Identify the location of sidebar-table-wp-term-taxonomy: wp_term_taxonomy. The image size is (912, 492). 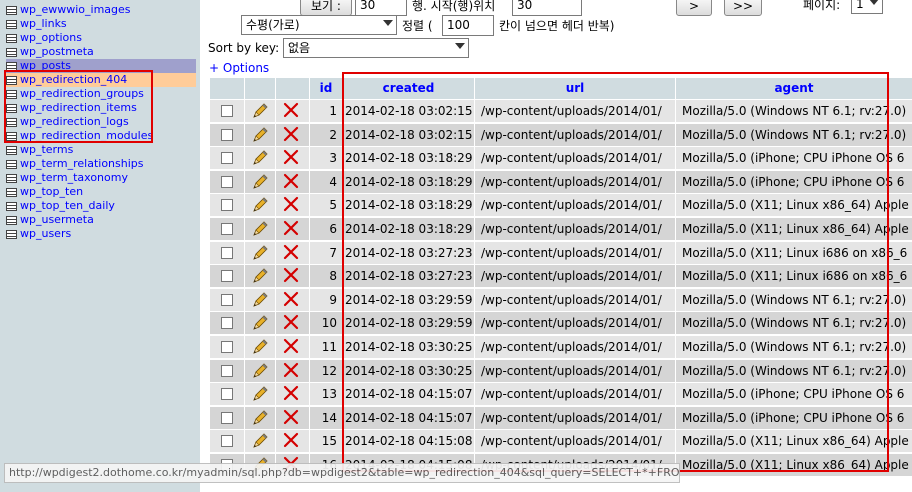
(101, 178).